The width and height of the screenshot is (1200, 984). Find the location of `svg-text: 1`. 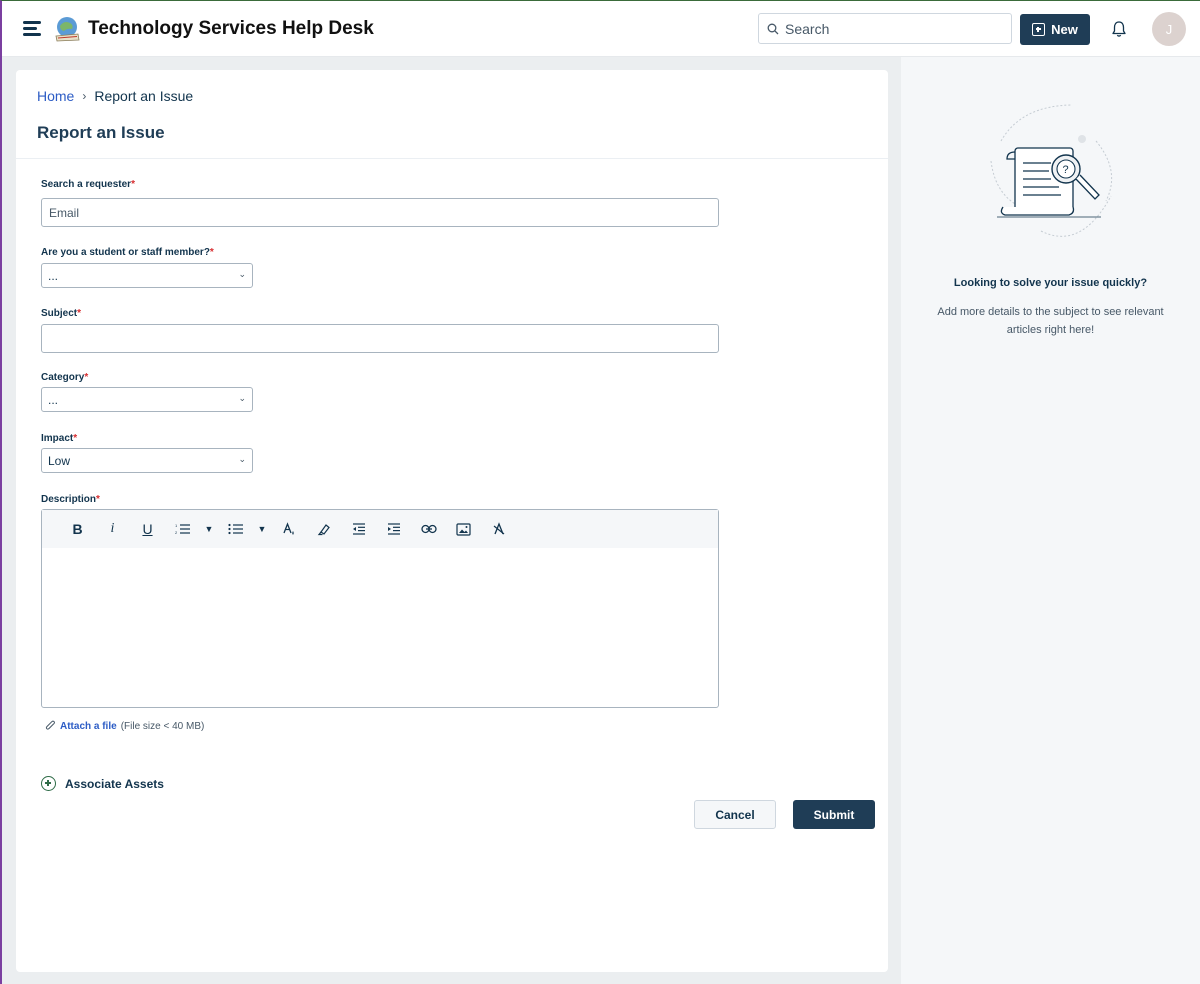

svg-text: 1 is located at coordinates (176, 525).